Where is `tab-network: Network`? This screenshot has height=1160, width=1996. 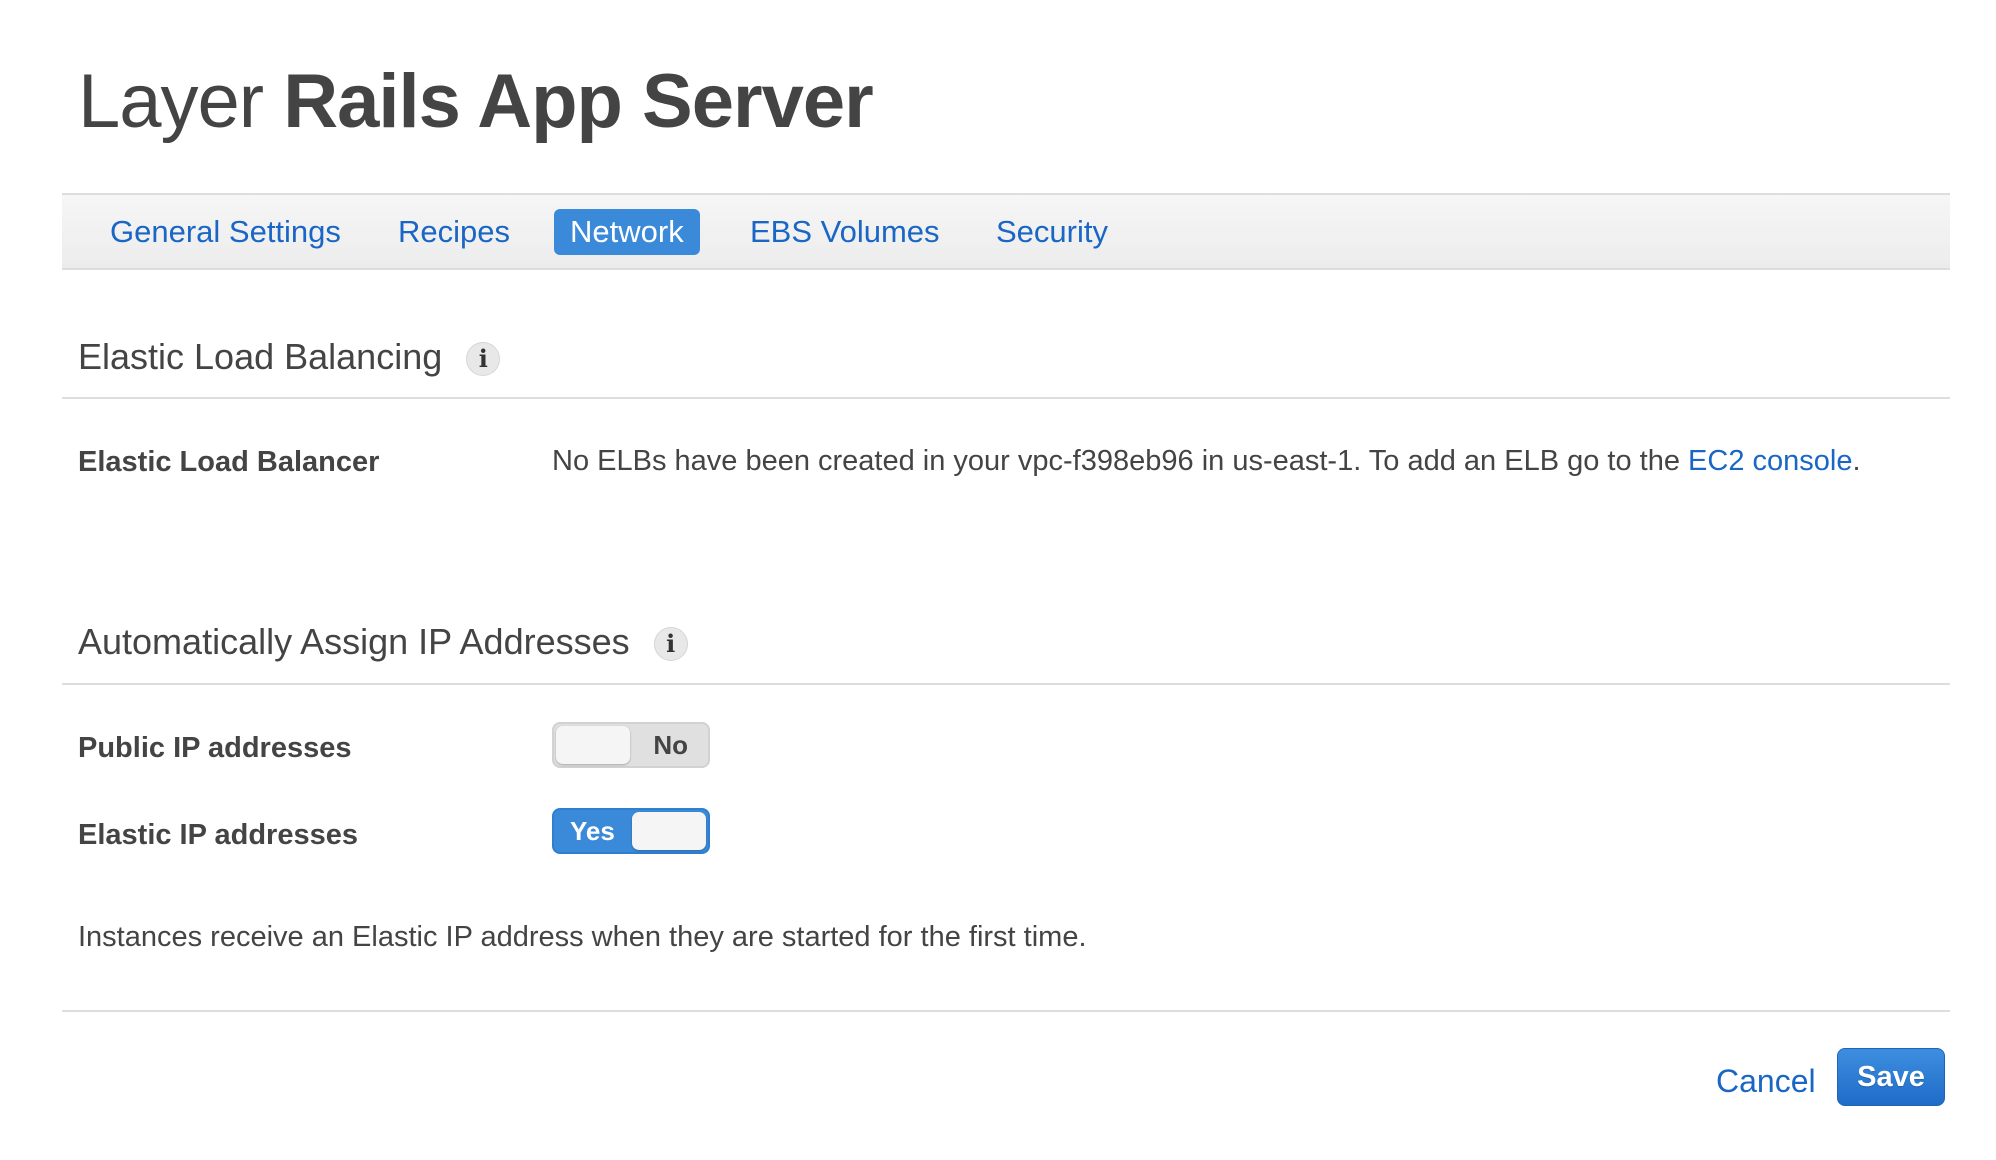
tab-network: Network is located at coordinates (627, 232).